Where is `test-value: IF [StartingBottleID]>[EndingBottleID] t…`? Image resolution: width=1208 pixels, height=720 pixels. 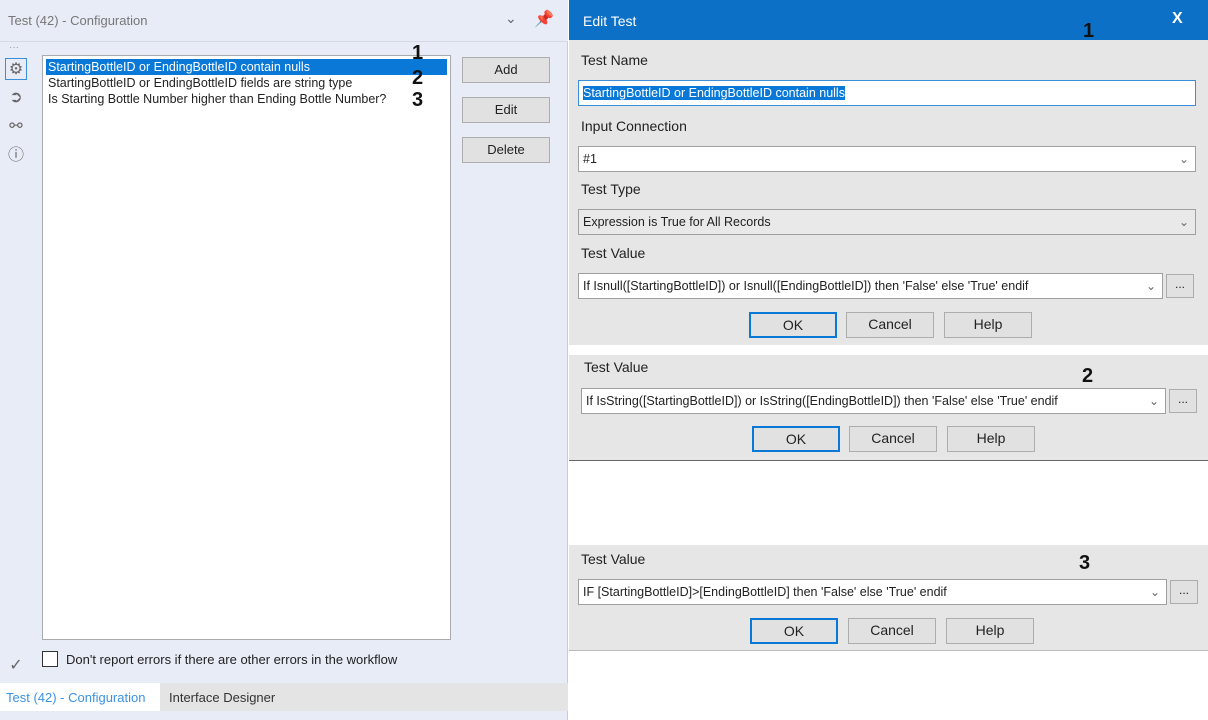 test-value: IF [StartingBottleID]>[EndingBottleID] t… is located at coordinates (765, 592).